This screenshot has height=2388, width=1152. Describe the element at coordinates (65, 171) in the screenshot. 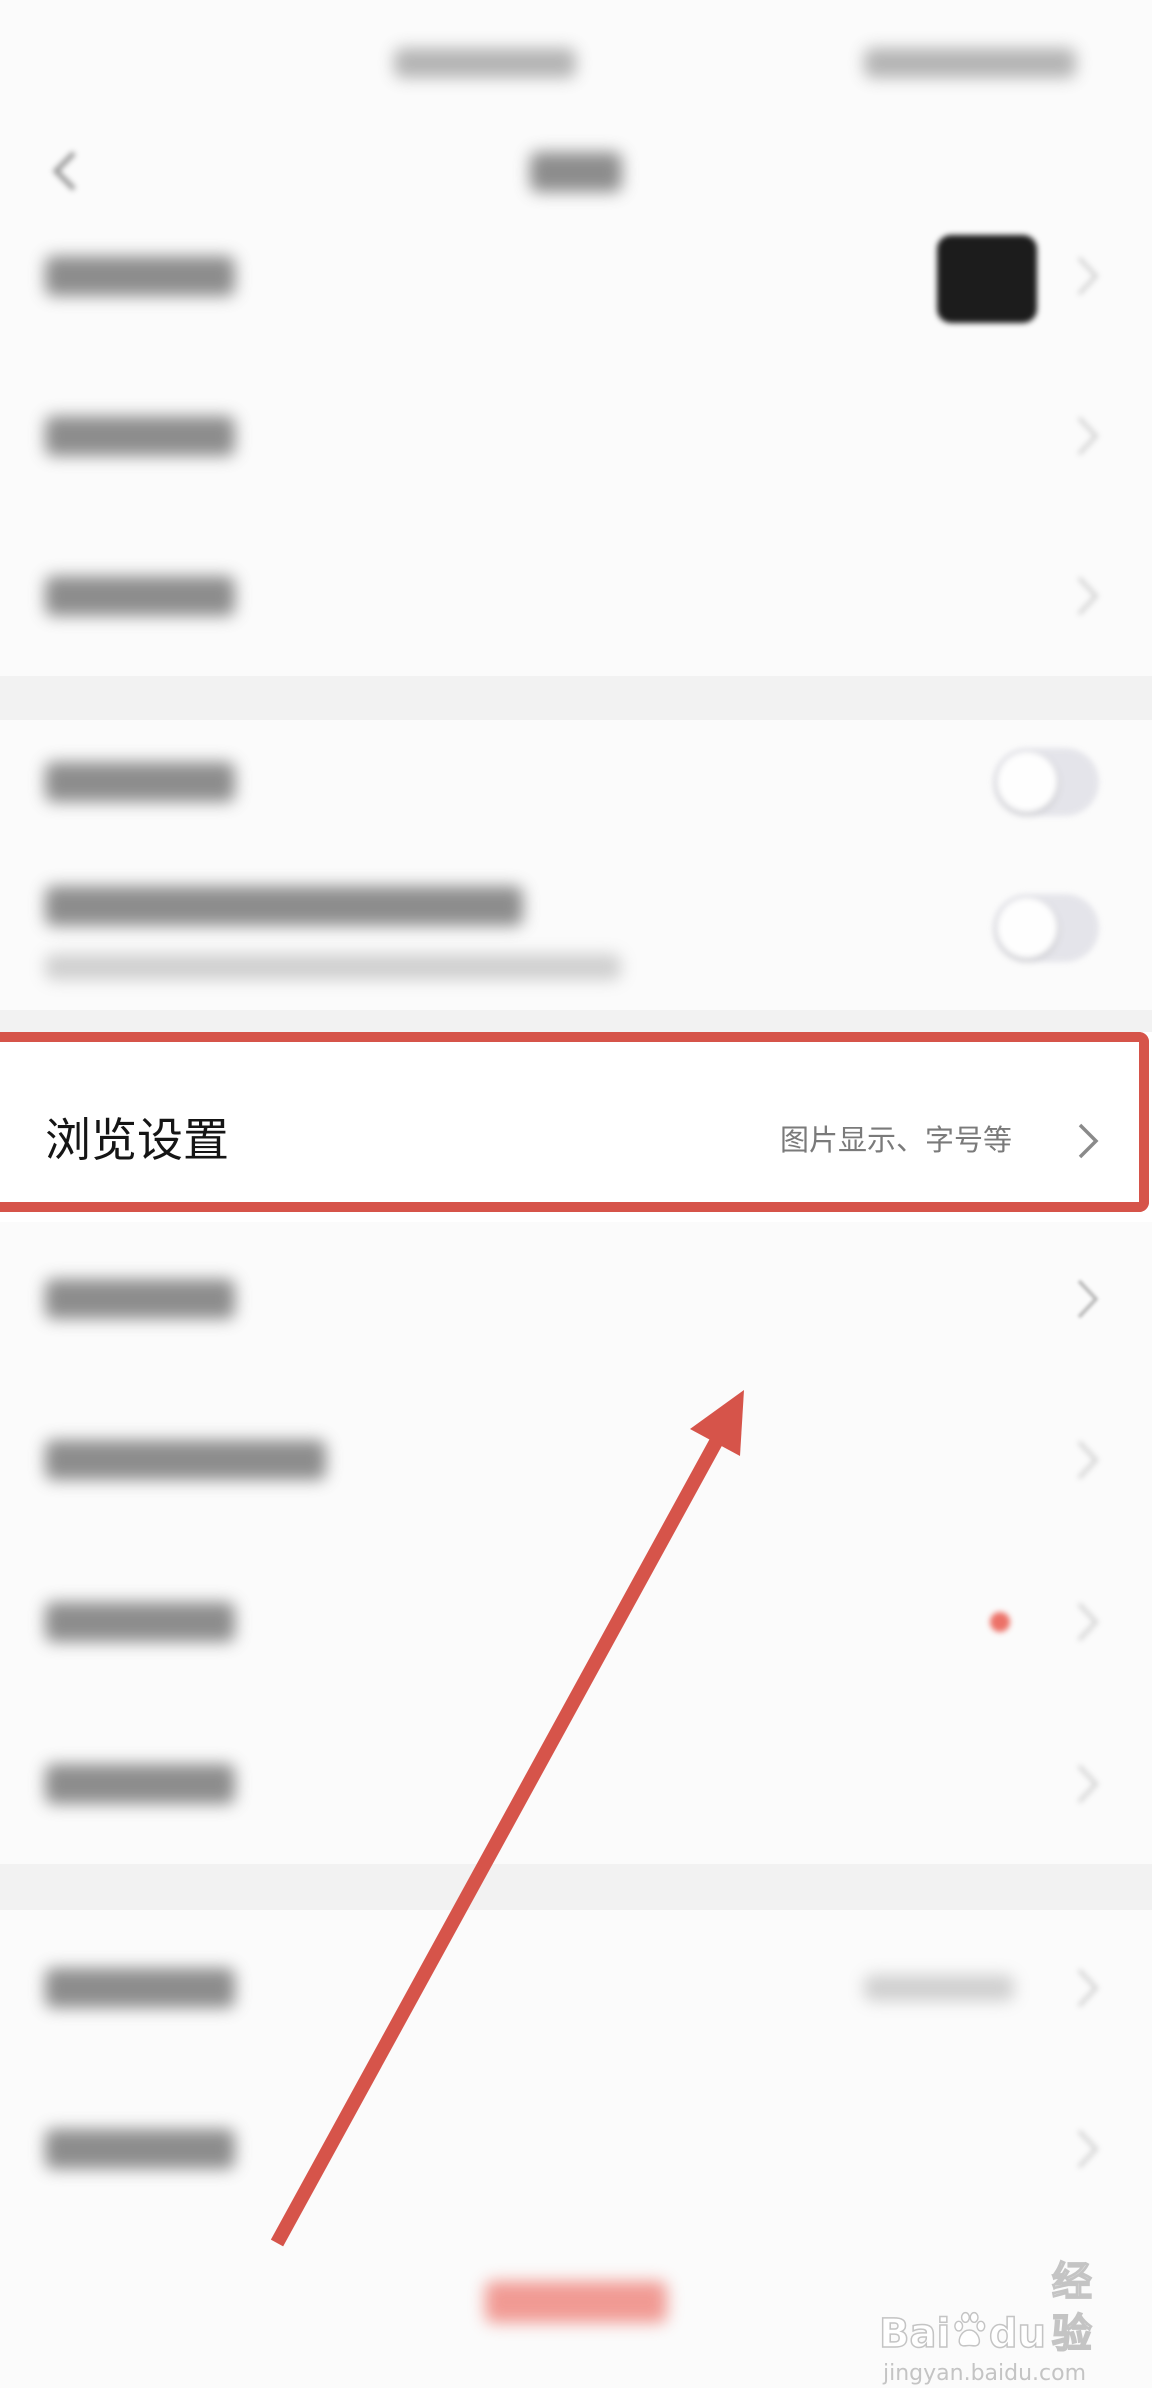

I see `back-arrow-icon` at that location.